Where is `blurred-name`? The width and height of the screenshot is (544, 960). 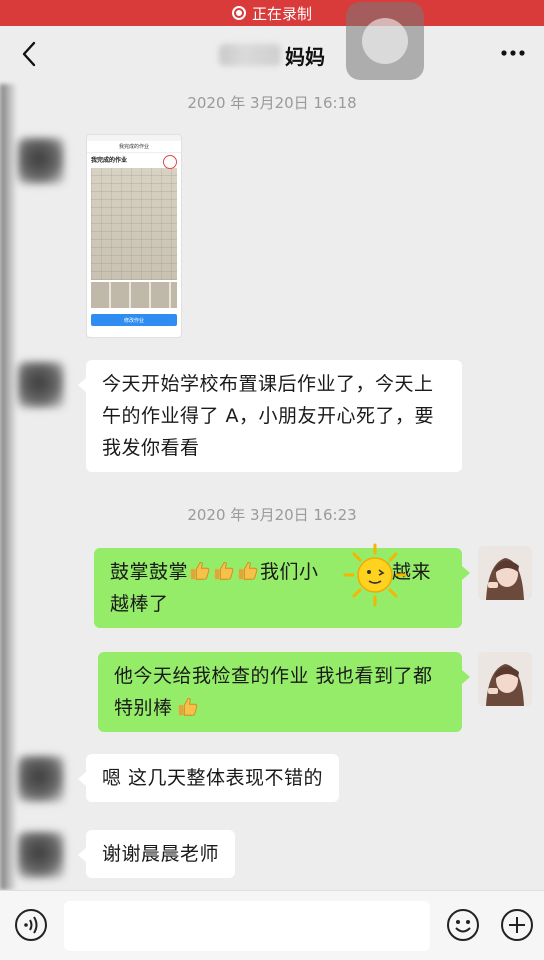
blurred-name is located at coordinates (250, 55).